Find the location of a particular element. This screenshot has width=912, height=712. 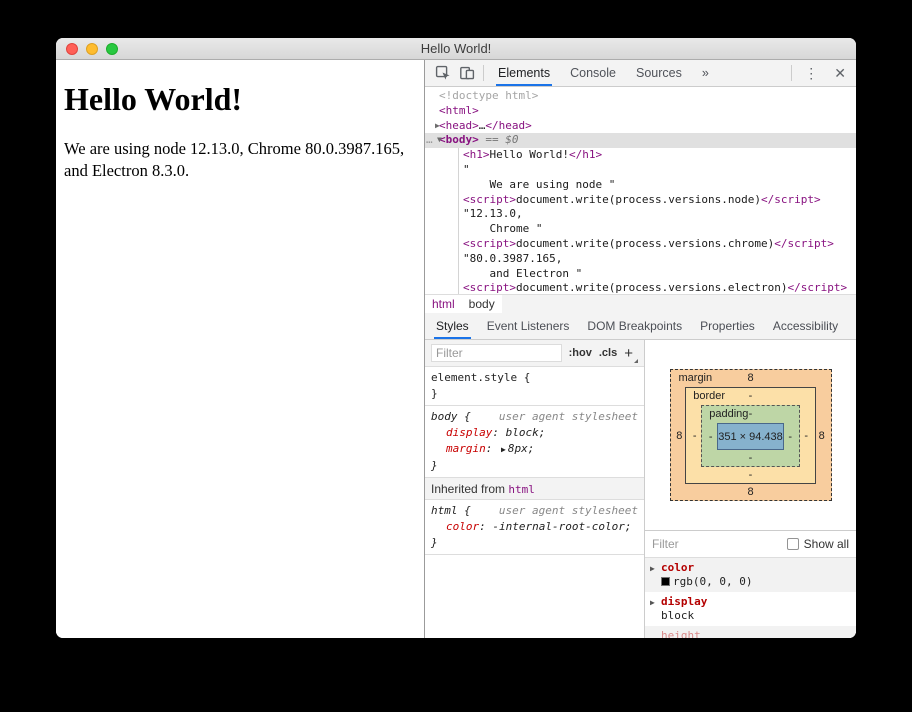

zoom-window-button is located at coordinates (112, 49).